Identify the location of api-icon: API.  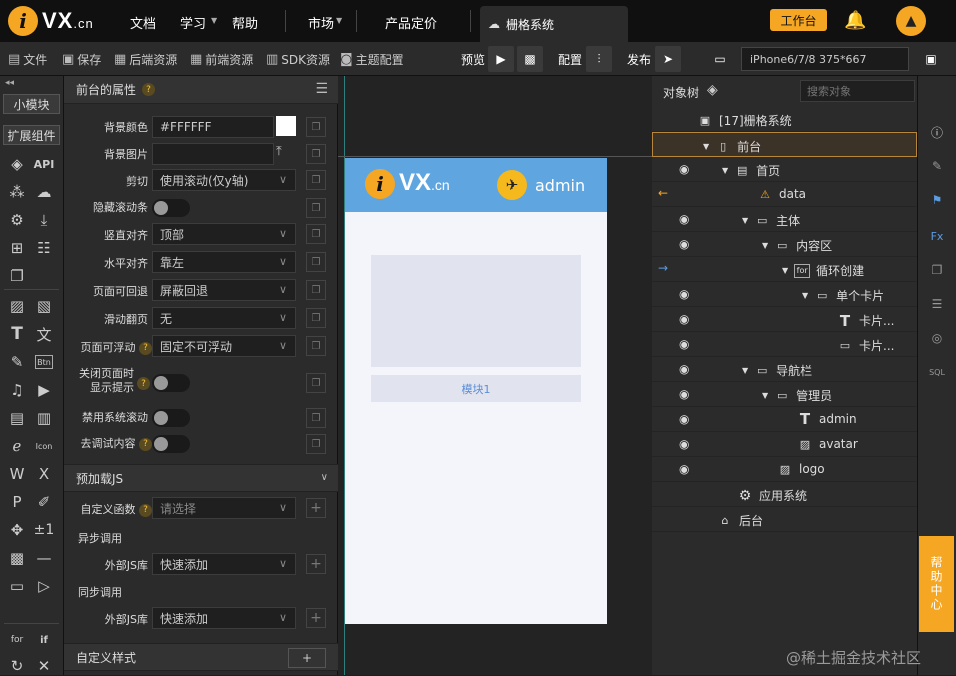
(44, 164).